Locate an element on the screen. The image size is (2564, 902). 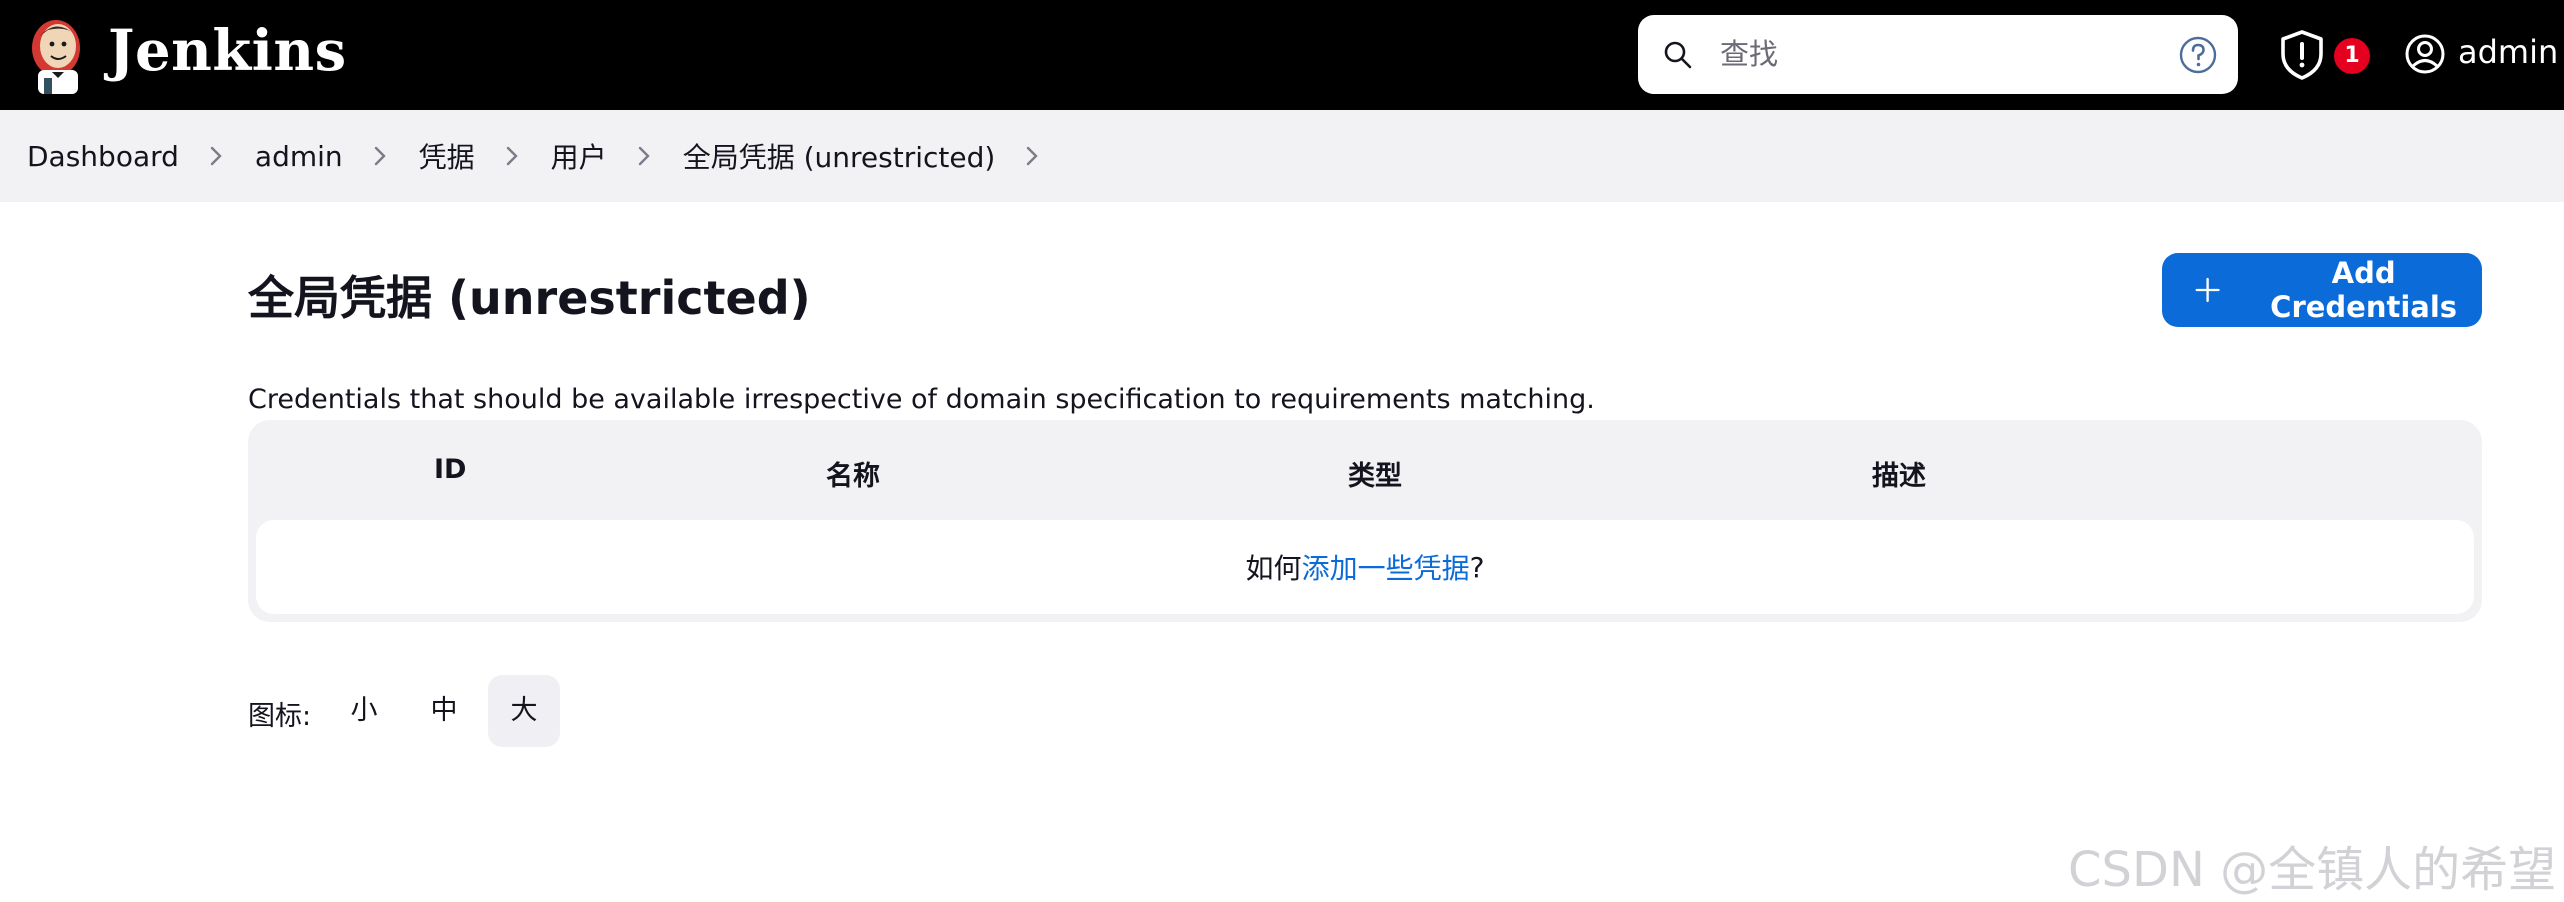
breadcrumb-credentials: 凭据 is located at coordinates (447, 156).